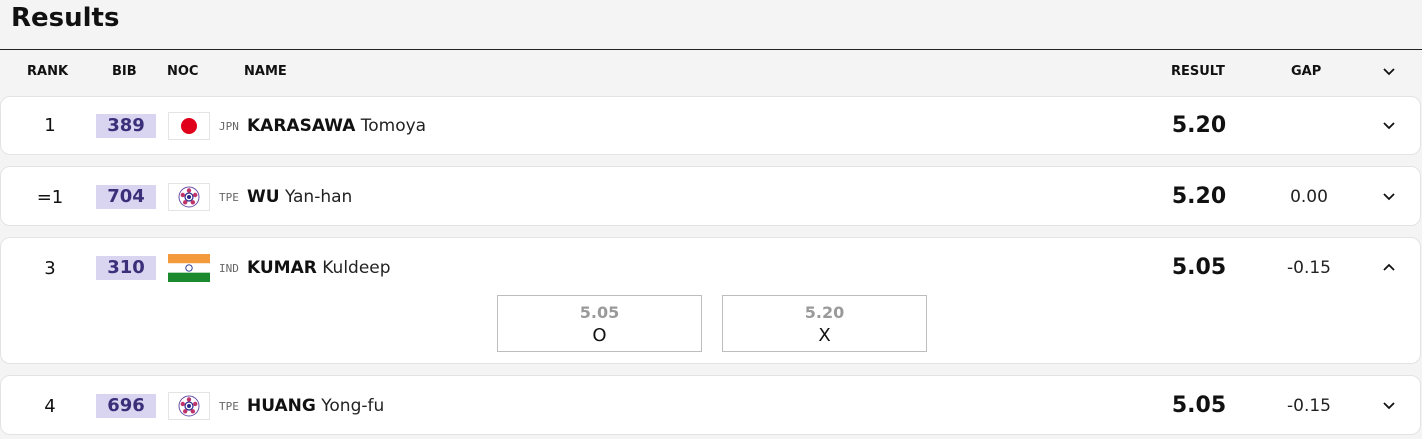  What do you see at coordinates (126, 126) in the screenshot?
I see `bib-badge: 389` at bounding box center [126, 126].